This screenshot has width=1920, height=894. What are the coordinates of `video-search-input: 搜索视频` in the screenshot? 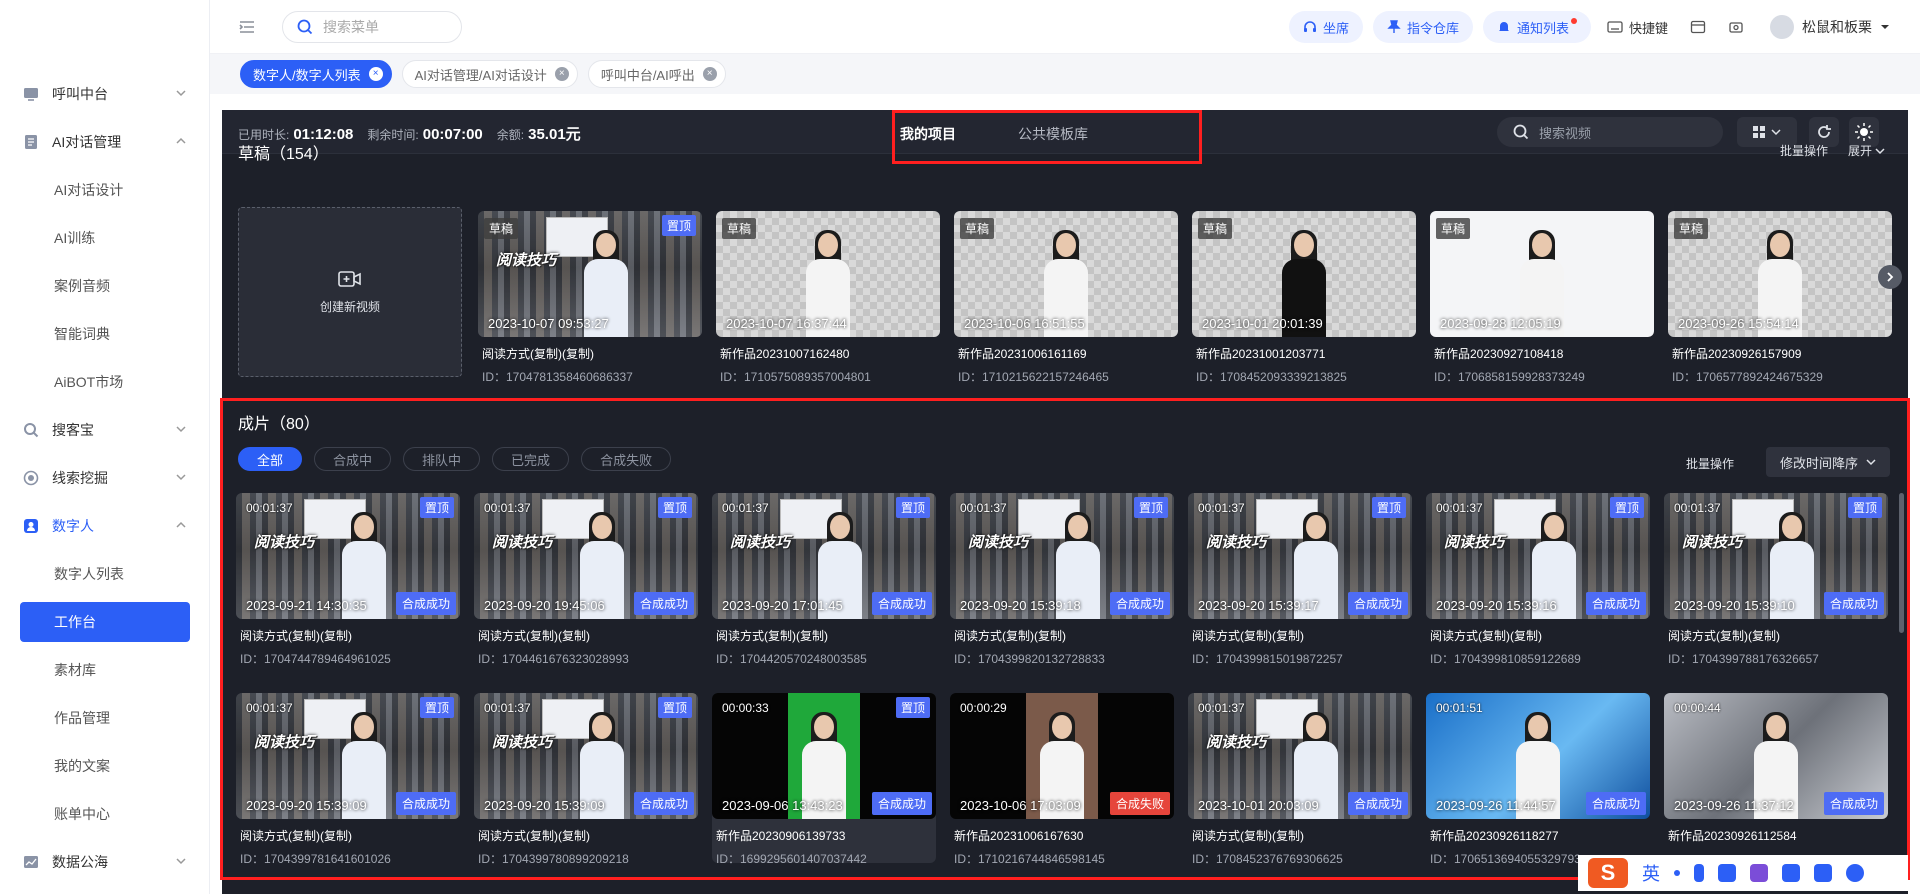 It's located at (1610, 132).